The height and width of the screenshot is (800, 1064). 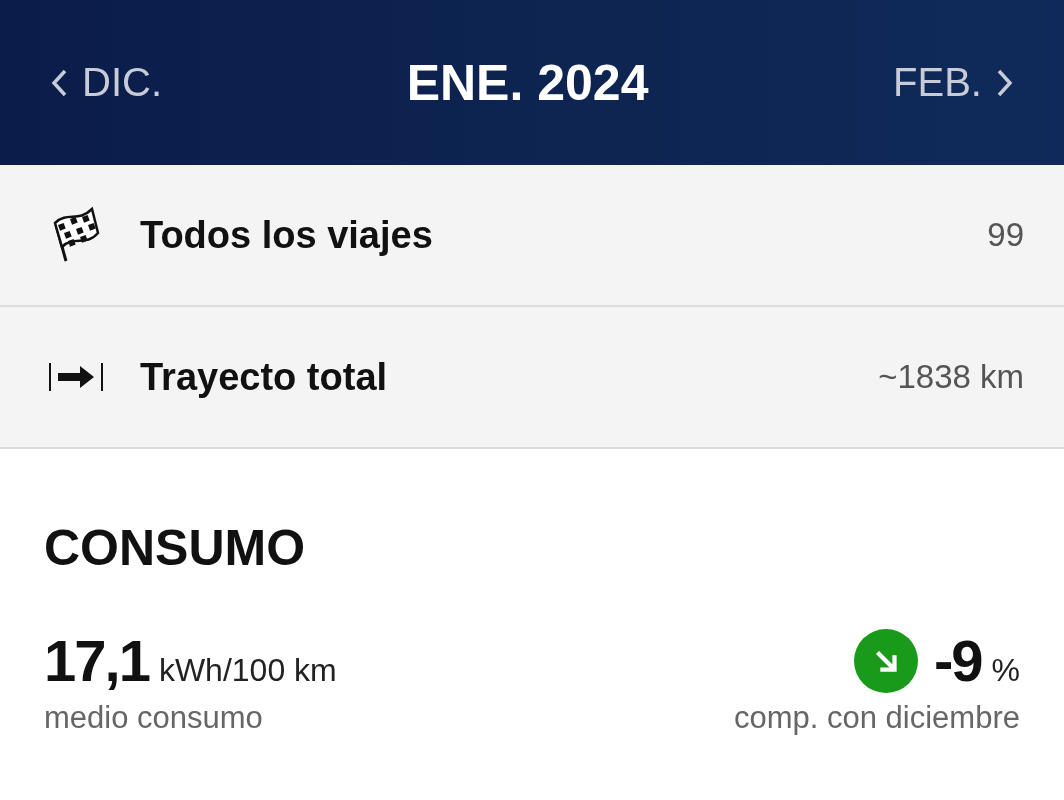 I want to click on section-title: CONSUMO, so click(x=175, y=548).